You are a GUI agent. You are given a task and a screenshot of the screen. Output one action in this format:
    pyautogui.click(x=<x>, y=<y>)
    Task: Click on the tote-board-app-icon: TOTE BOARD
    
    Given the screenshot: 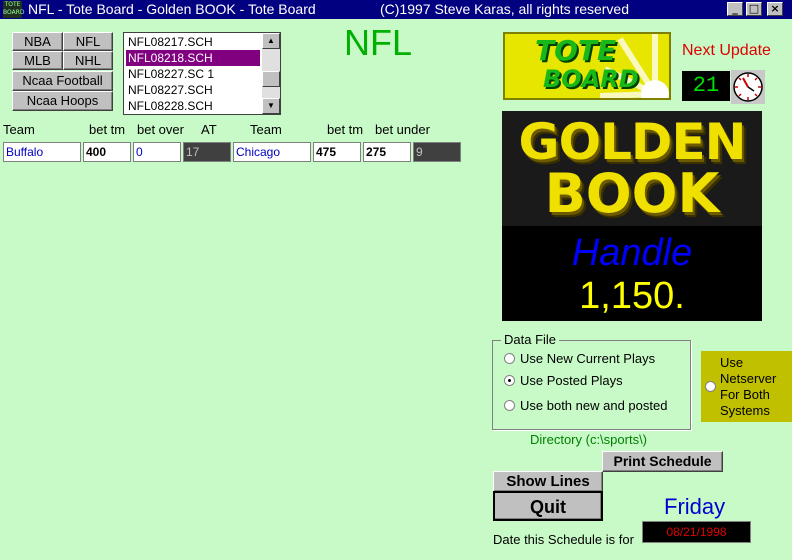 What is the action you would take?
    pyautogui.click(x=14, y=9)
    